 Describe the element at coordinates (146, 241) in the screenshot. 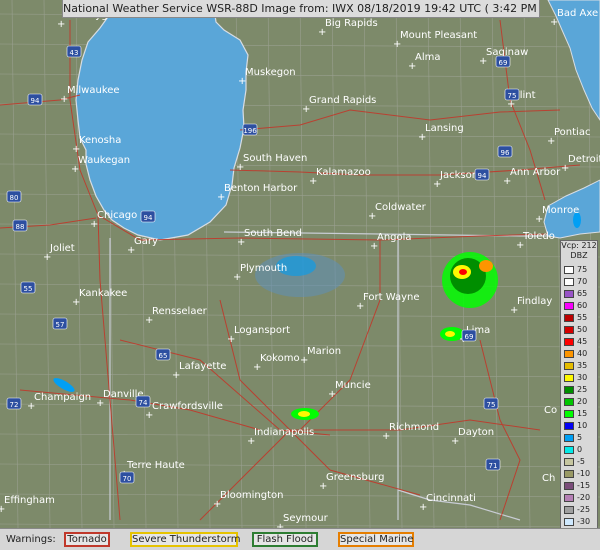

I see `city-label: Gary` at that location.